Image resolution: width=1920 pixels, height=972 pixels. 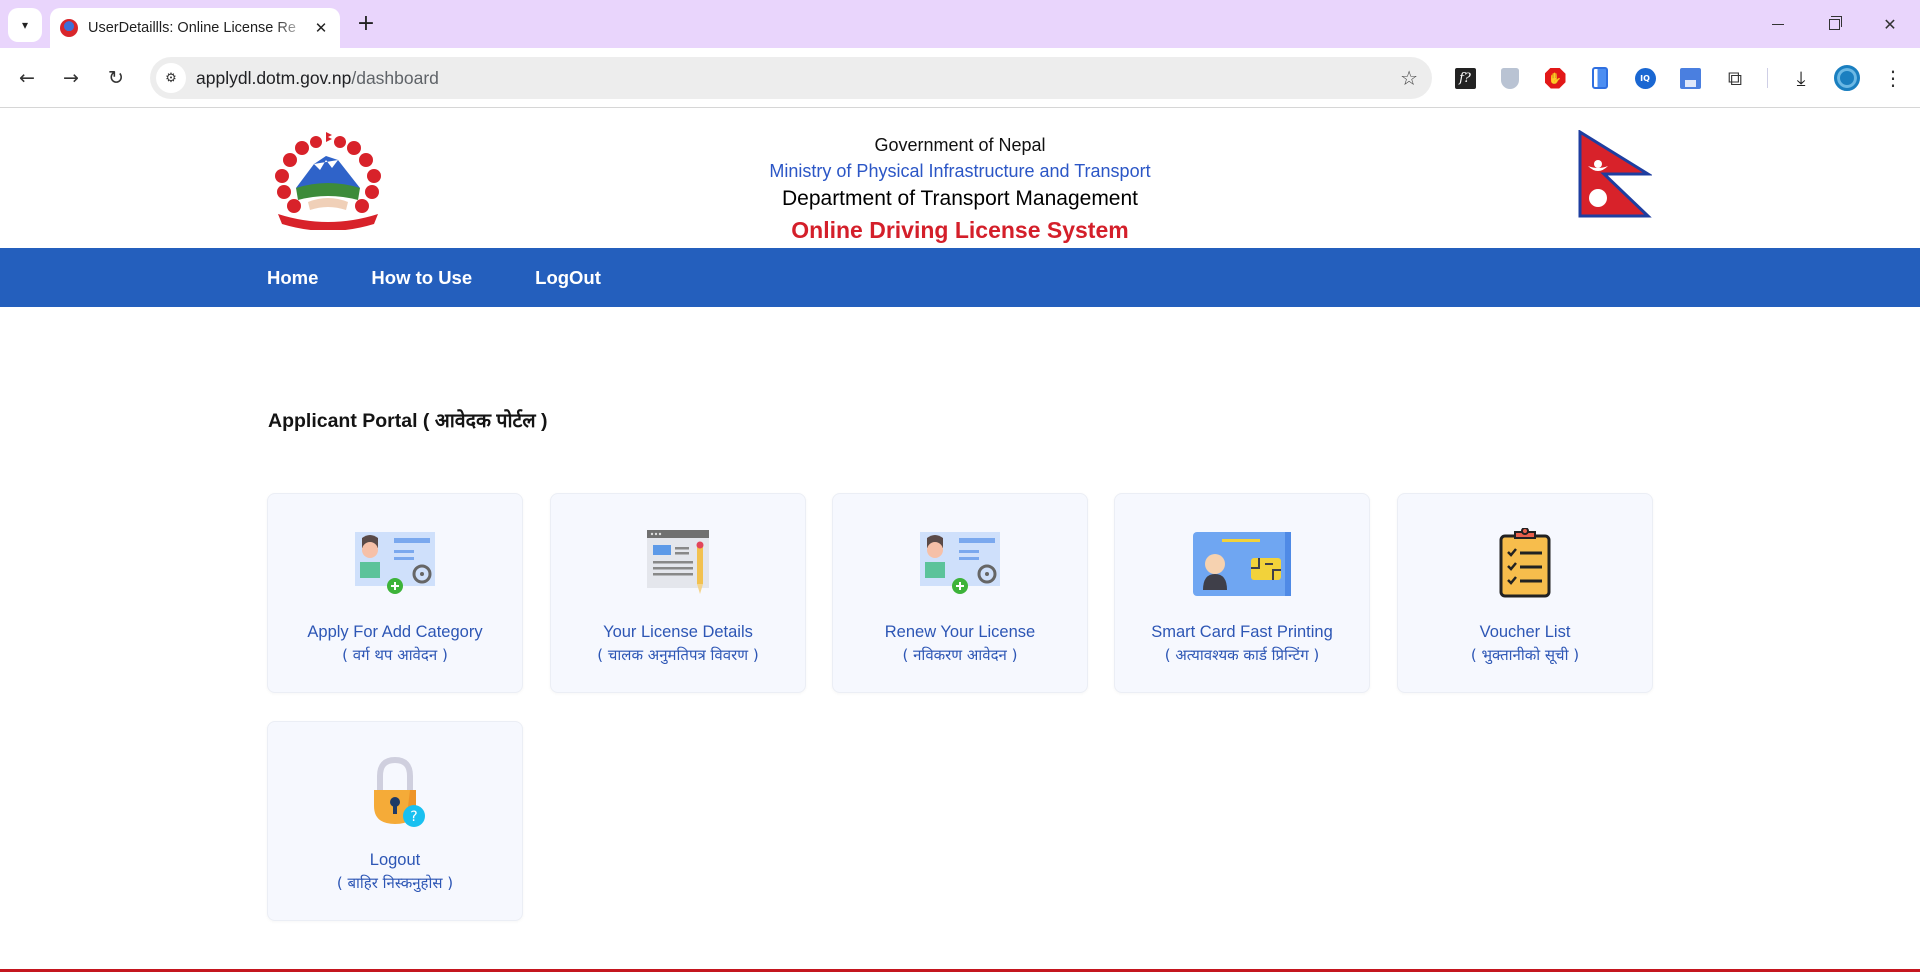 I want to click on more-vertical-icon: ⋮, so click(x=1893, y=78).